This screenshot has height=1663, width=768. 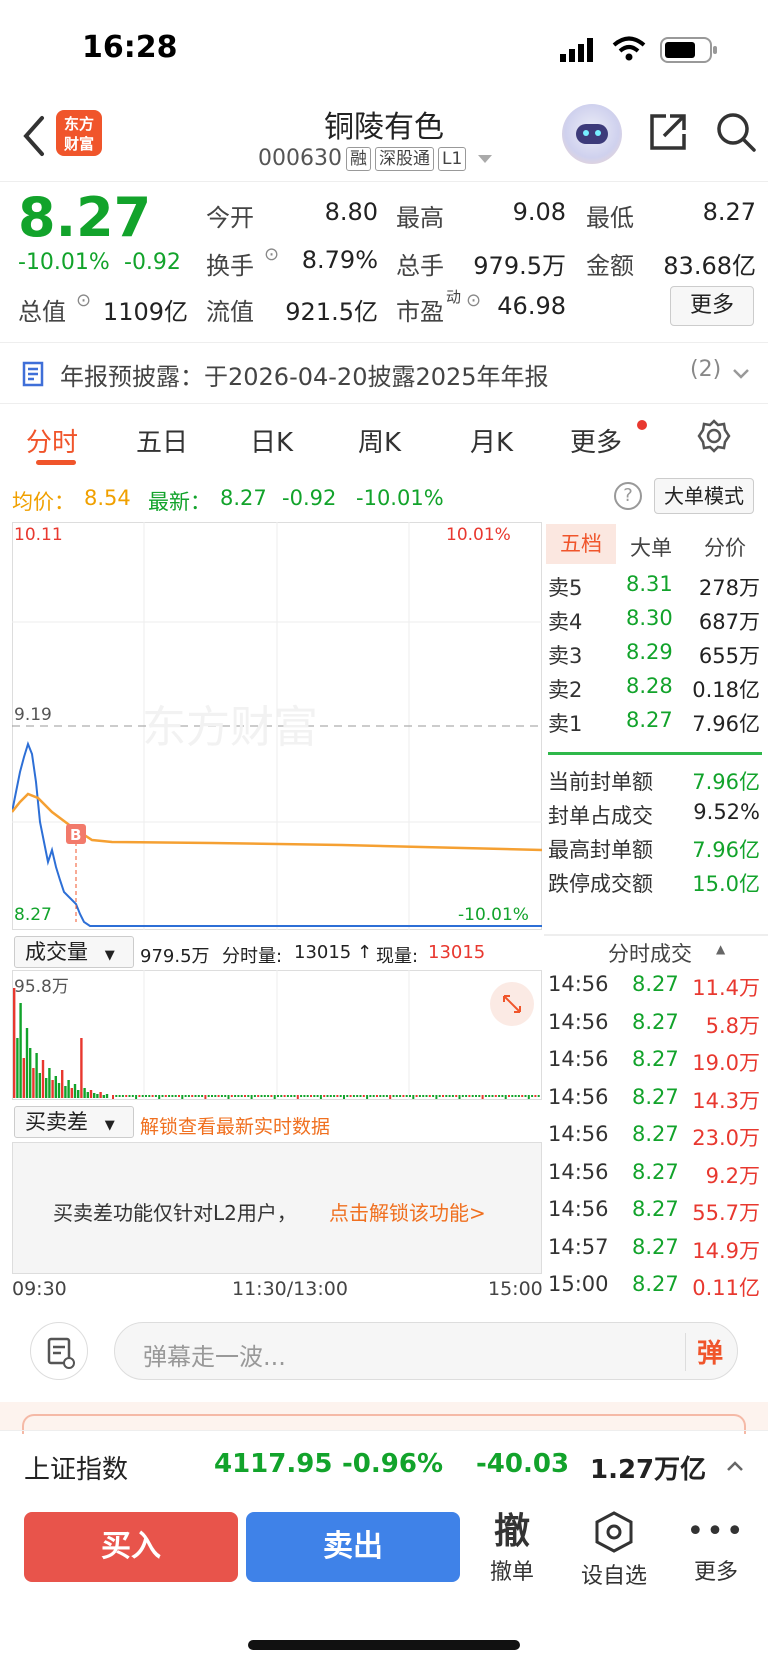 I want to click on stat-label: 封单占成交, so click(x=600, y=816).